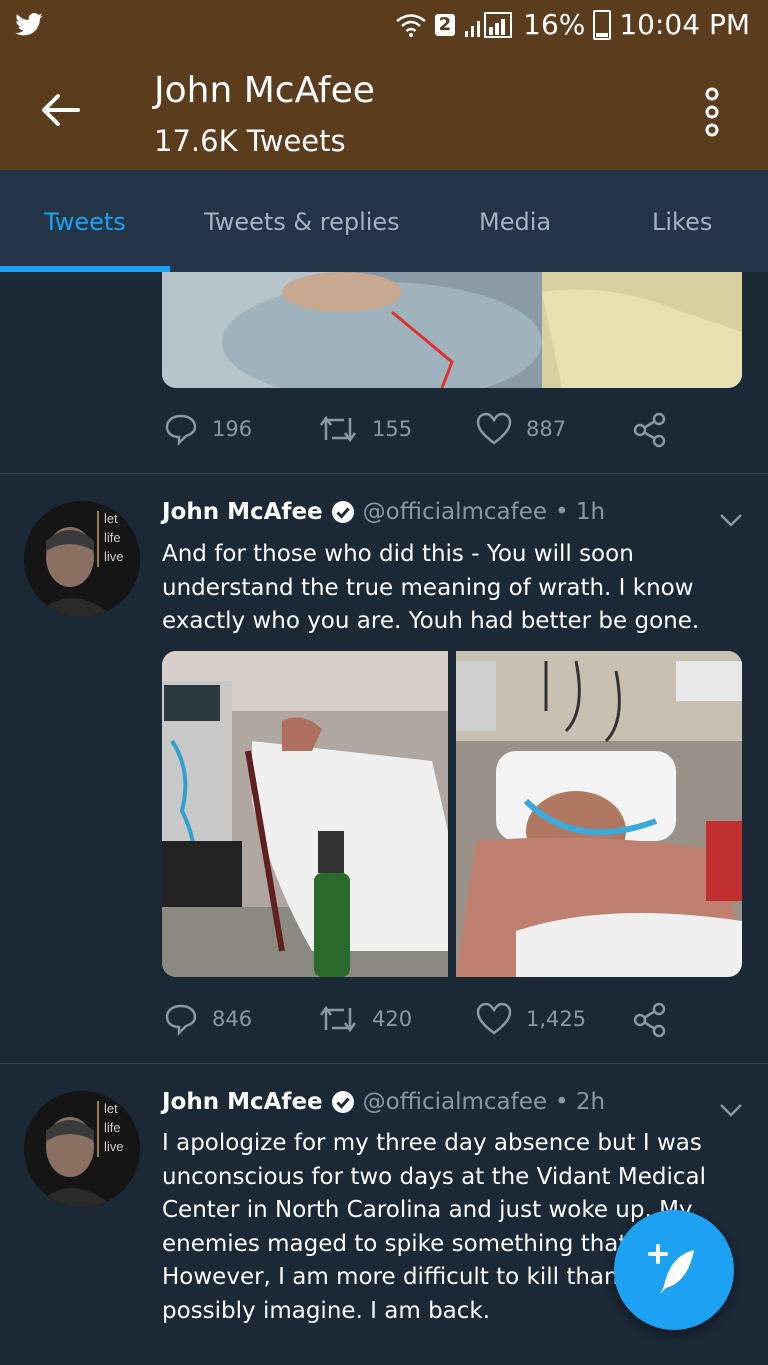  I want to click on tweet-count: 17.6K Tweets, so click(250, 141).